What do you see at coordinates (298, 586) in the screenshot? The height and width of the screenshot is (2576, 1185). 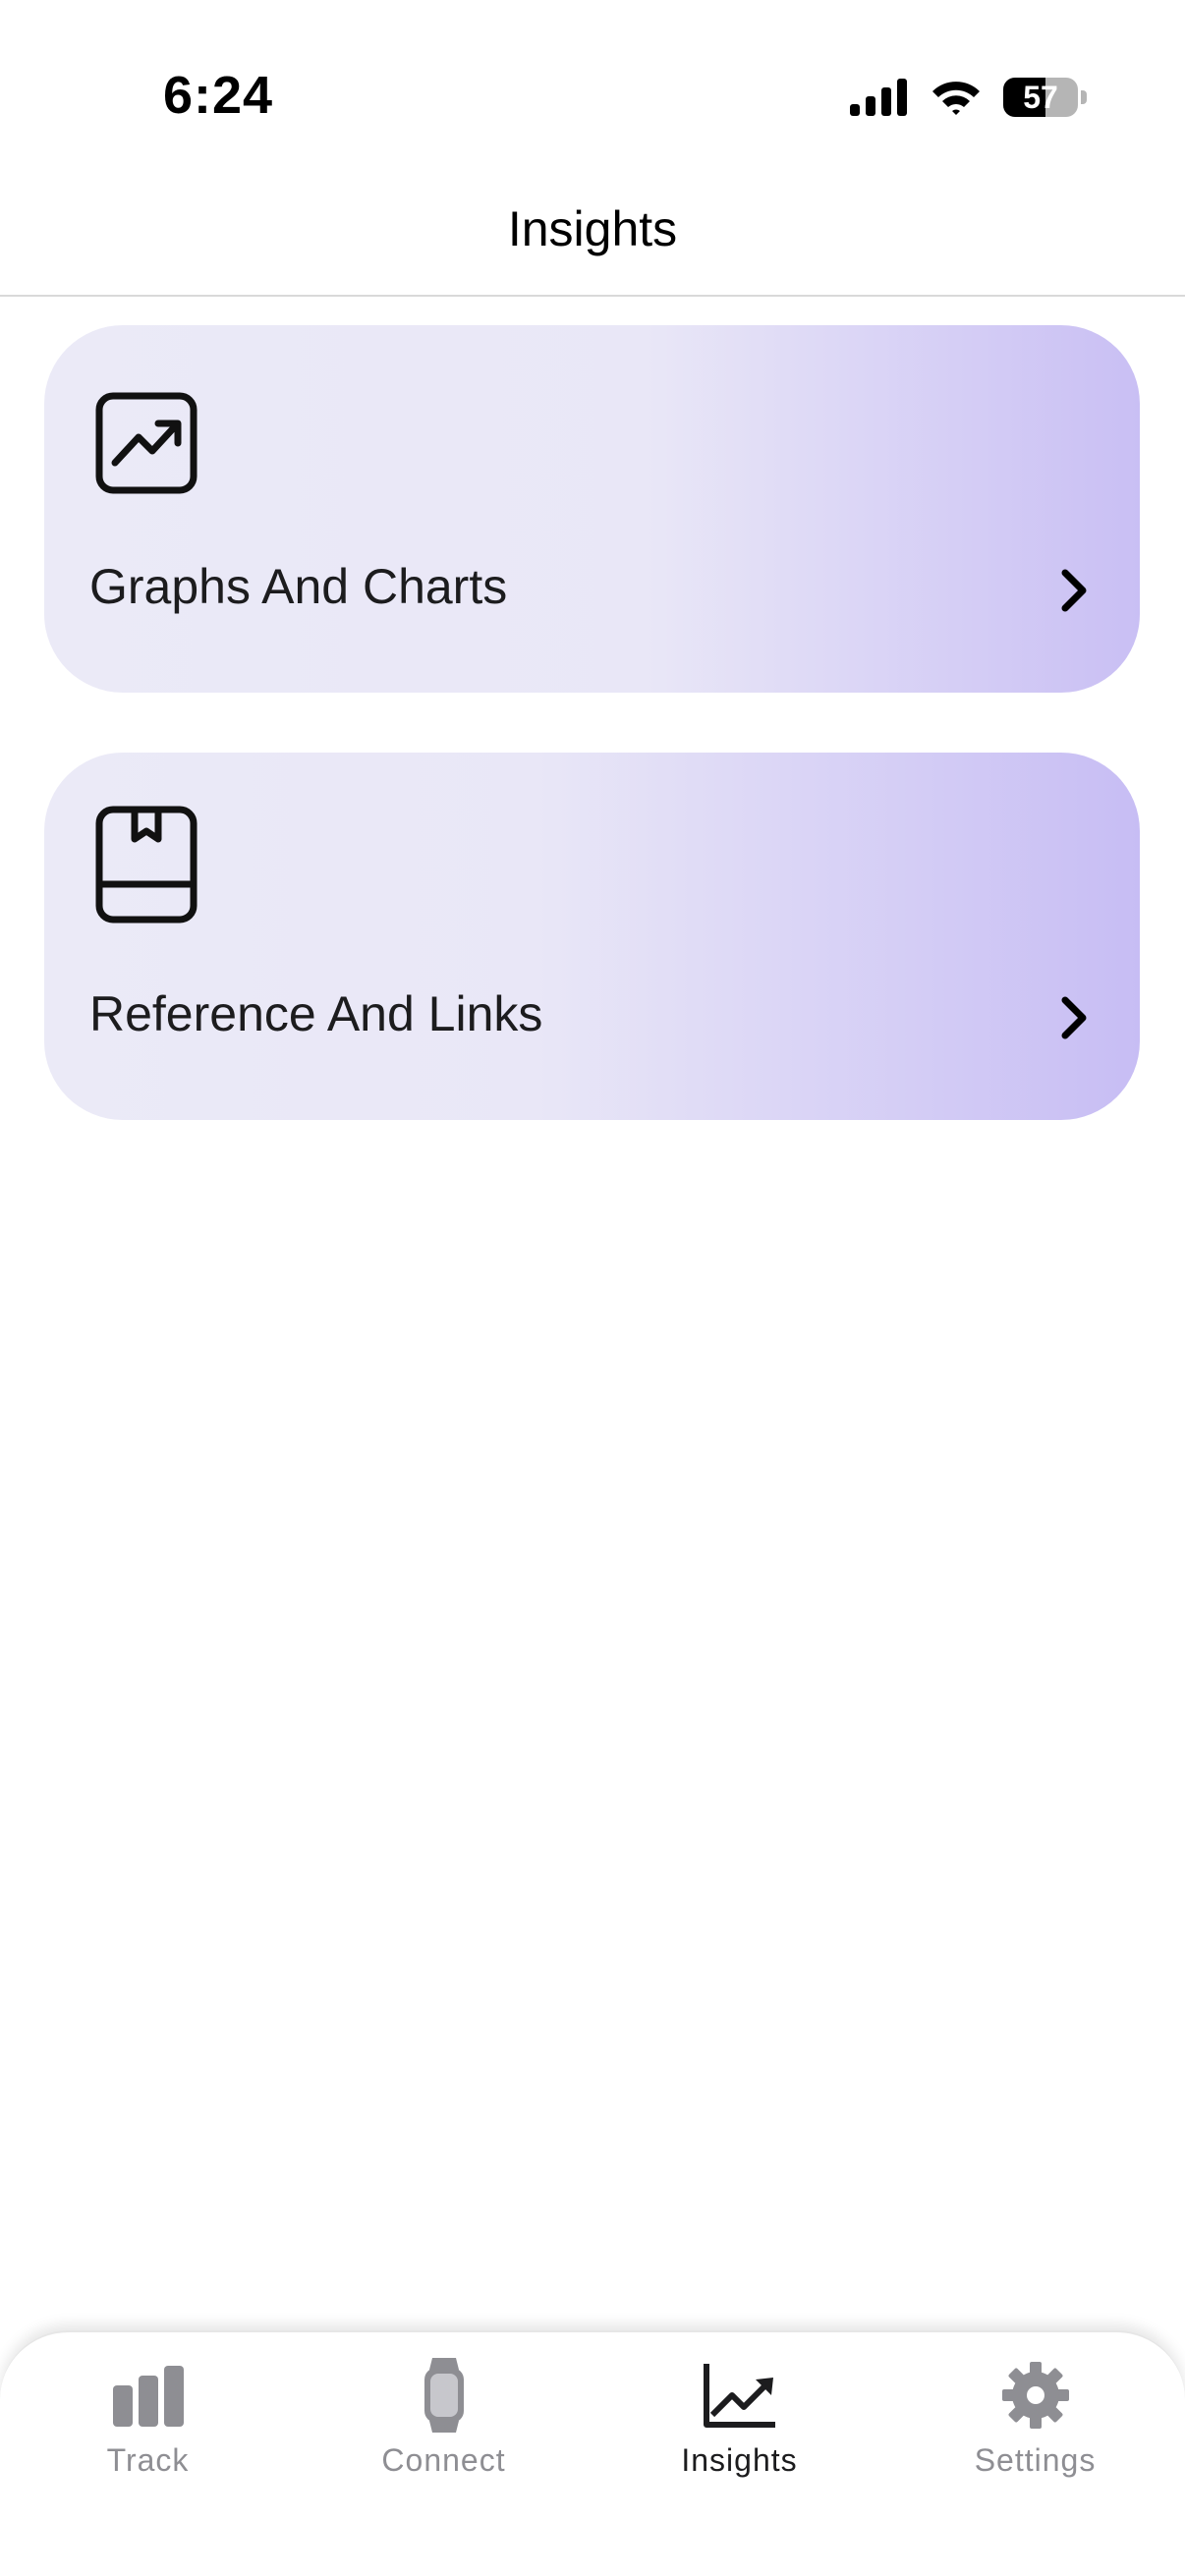 I see `card-label: Graphs And Charts` at bounding box center [298, 586].